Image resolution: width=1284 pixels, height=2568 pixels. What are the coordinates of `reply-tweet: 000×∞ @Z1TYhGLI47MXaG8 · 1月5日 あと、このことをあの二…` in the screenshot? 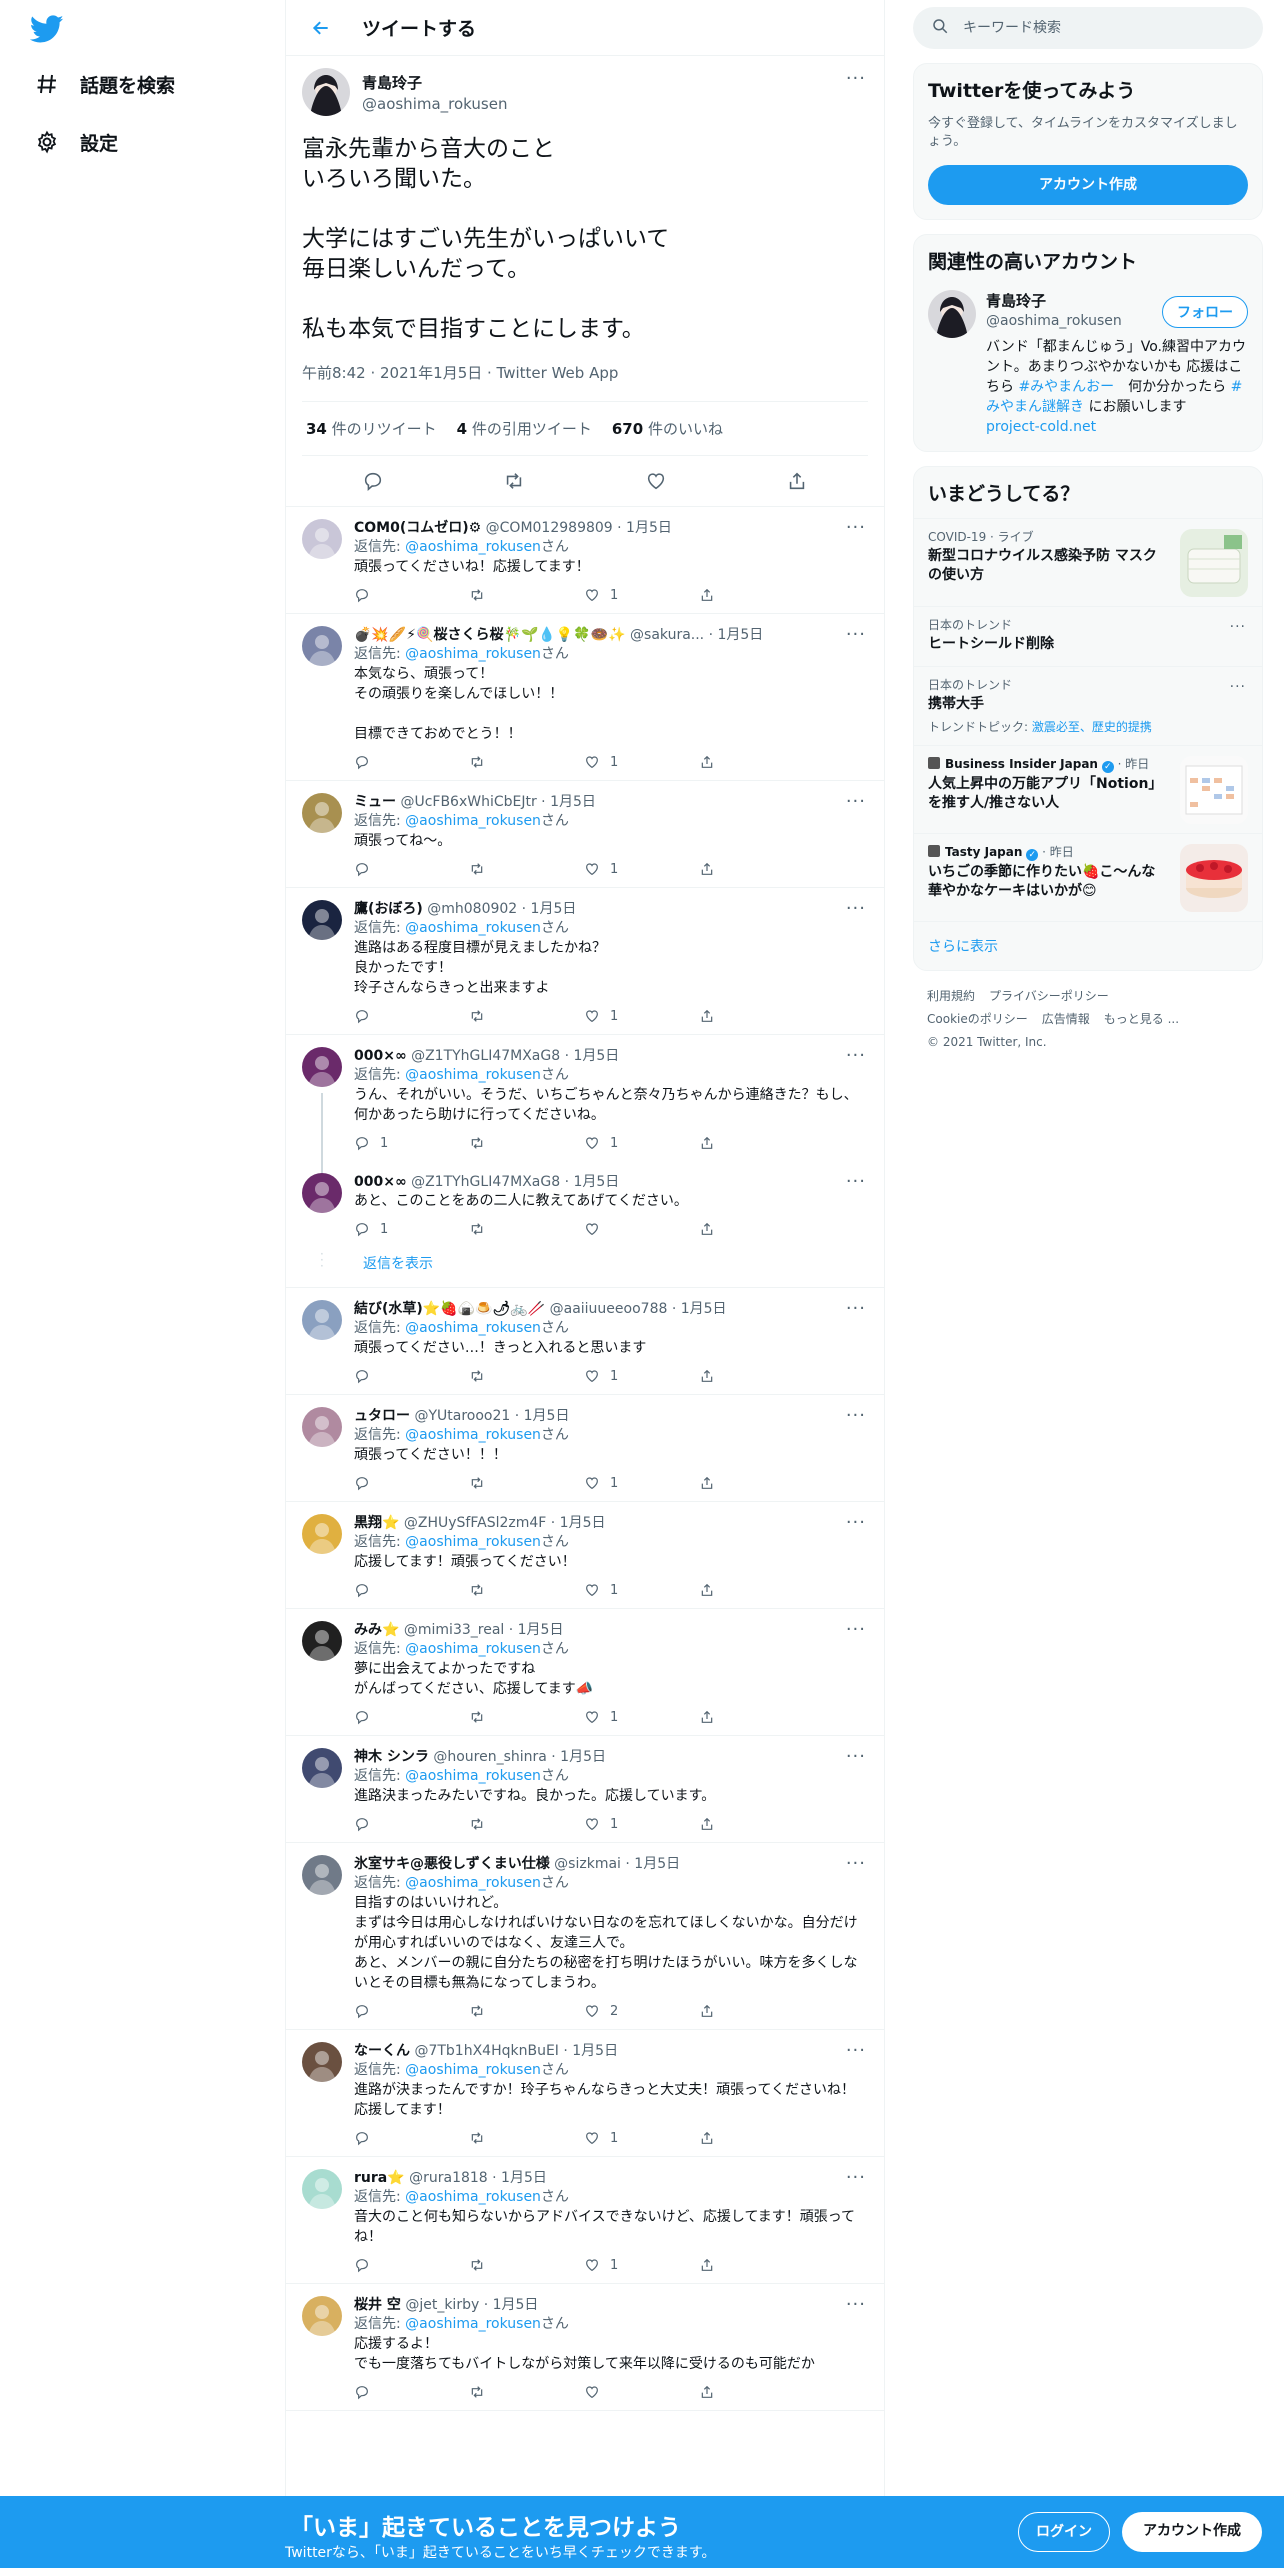 It's located at (585, 1204).